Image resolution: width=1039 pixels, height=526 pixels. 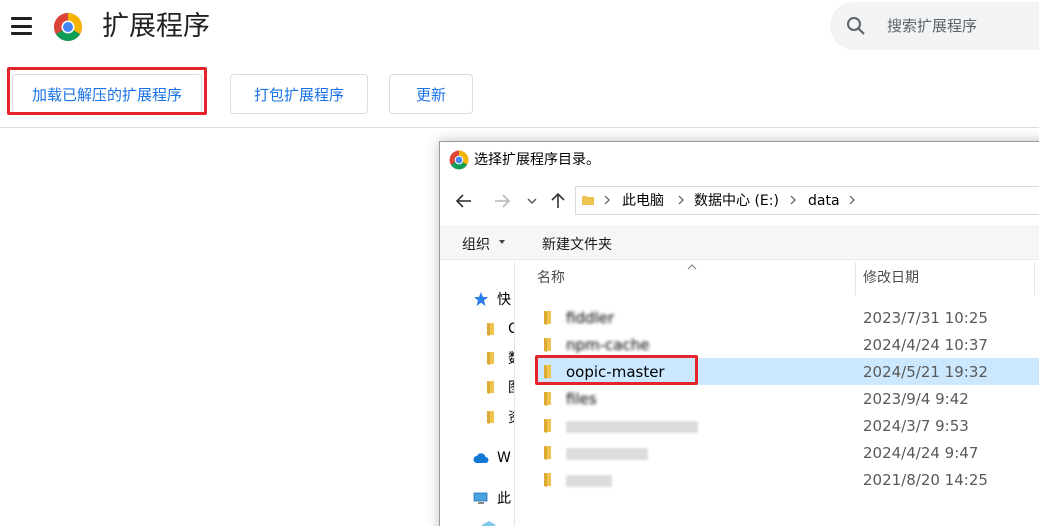 What do you see at coordinates (499, 358) in the screenshot?
I see `nav-item-folder: 数` at bounding box center [499, 358].